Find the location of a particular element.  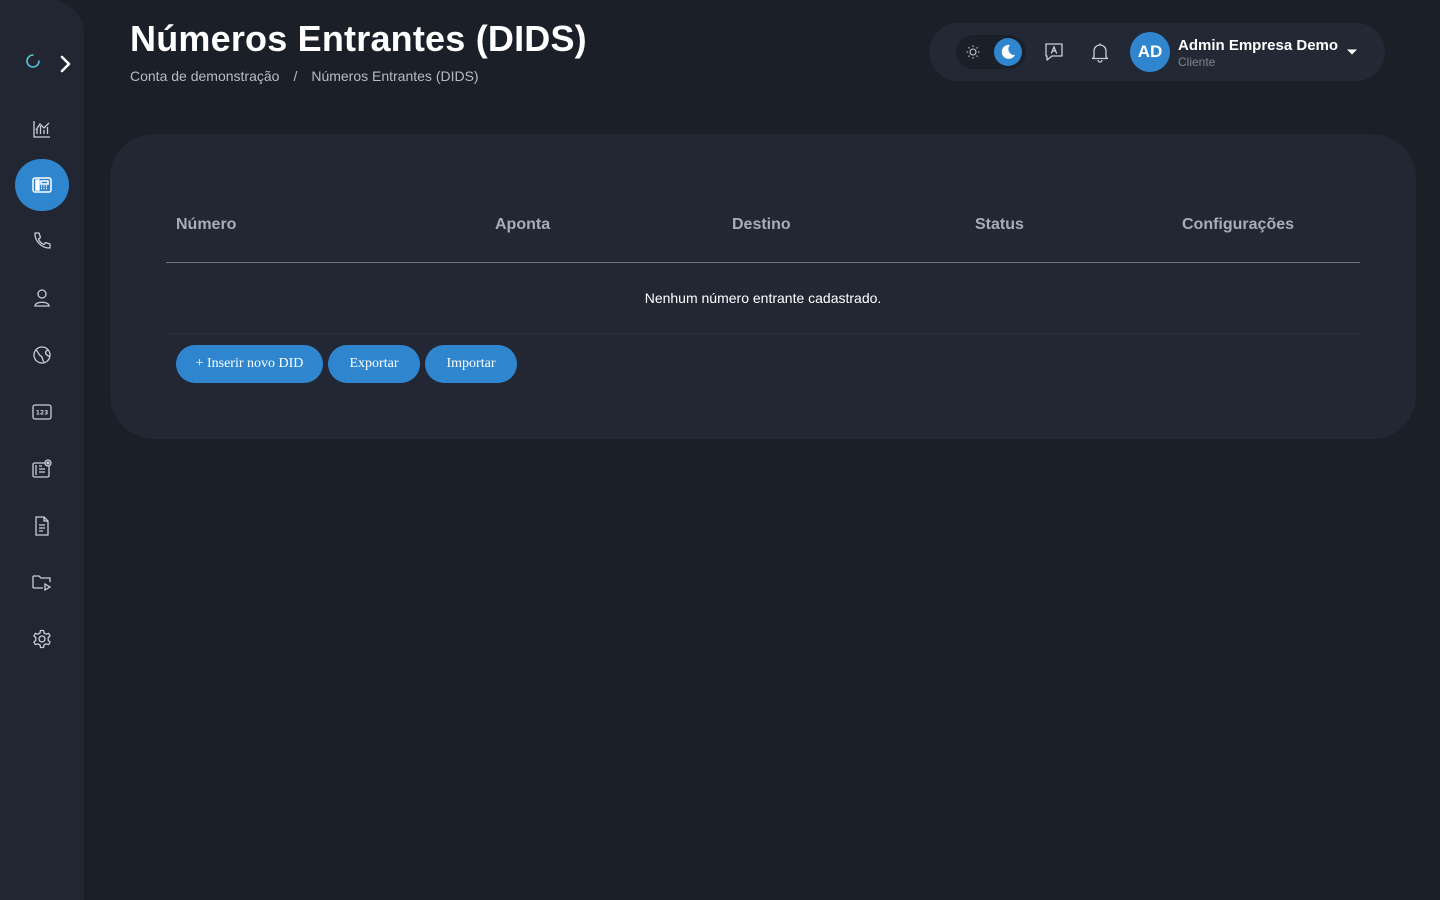

breadcrumb-current: Números Entrantes (DIDS) is located at coordinates (395, 76).